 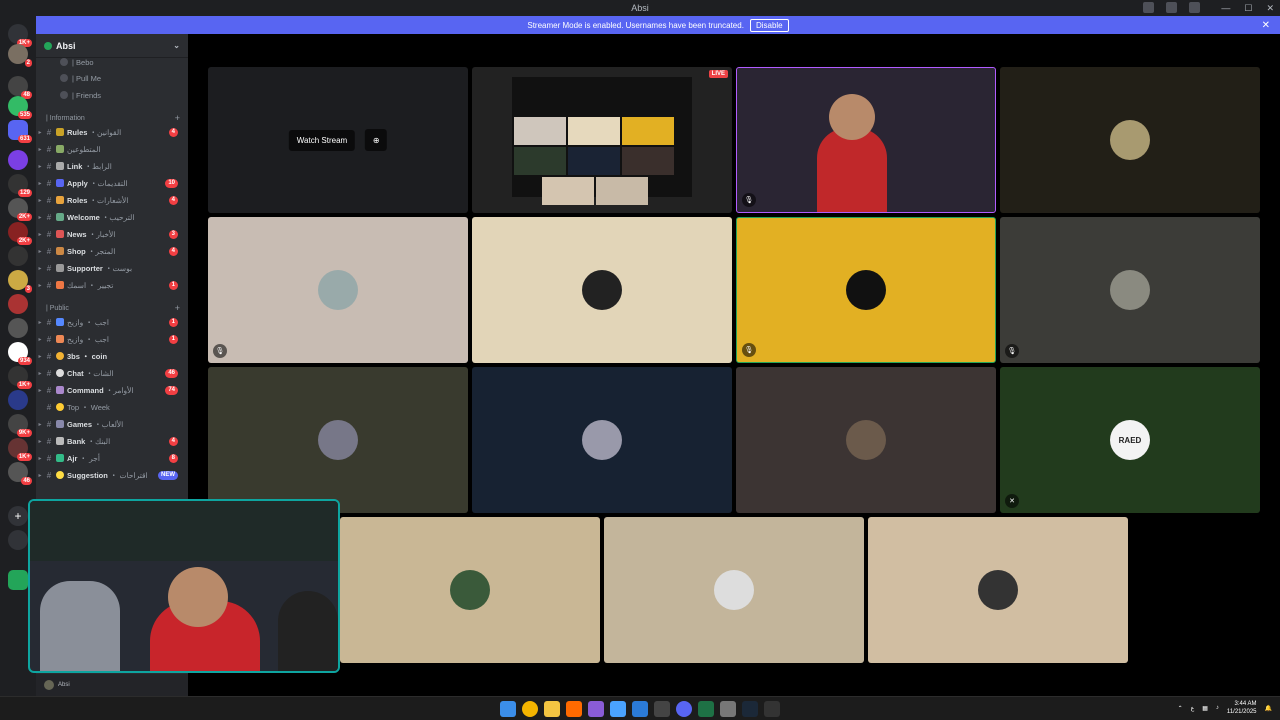 What do you see at coordinates (750, 709) in the screenshot?
I see `steam-icon` at bounding box center [750, 709].